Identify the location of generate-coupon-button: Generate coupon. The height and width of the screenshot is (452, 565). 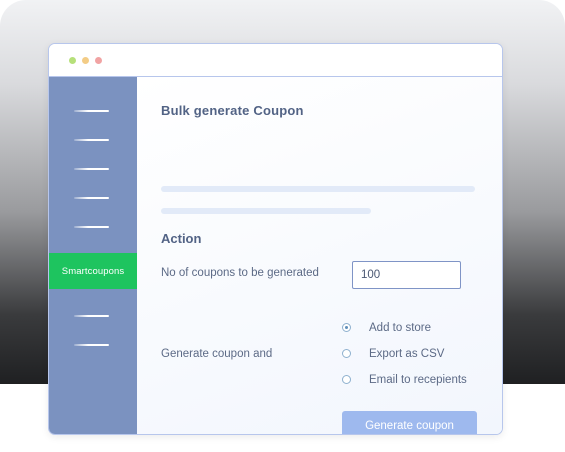
(409, 422).